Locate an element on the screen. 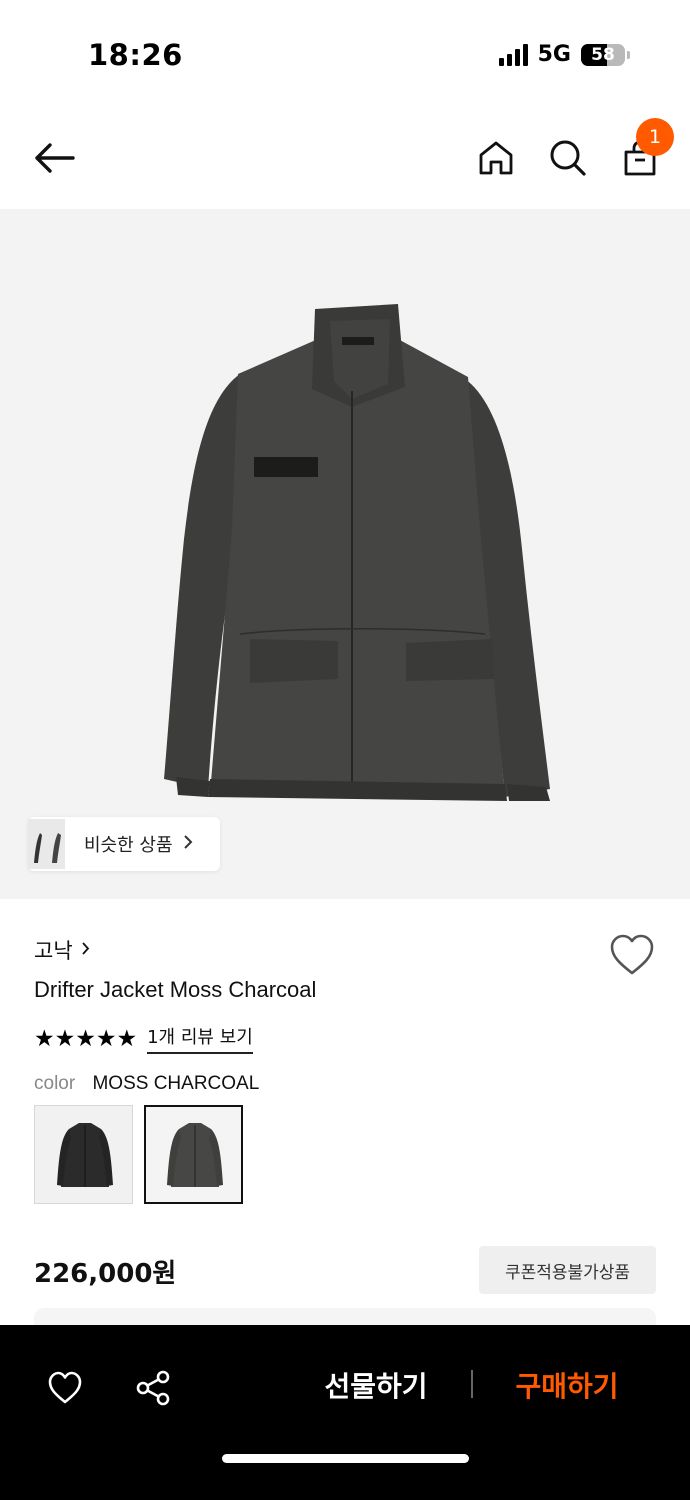 This screenshot has height=1500, width=690. search-button is located at coordinates (568, 158).